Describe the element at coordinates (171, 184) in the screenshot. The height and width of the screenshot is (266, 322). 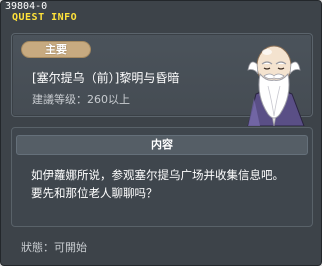
I see `quest-description: 如伊蘿娜所说，参观塞尔提乌广场并收集信息吧。 要先和那位老人聊聊吗？` at that location.